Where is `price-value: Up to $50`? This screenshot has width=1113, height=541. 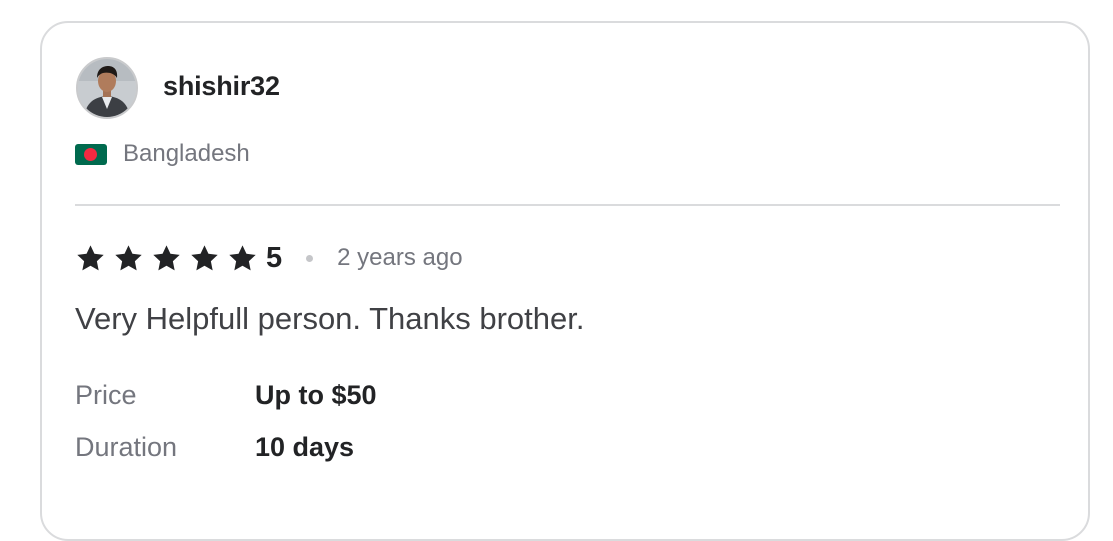
price-value: Up to $50 is located at coordinates (316, 395).